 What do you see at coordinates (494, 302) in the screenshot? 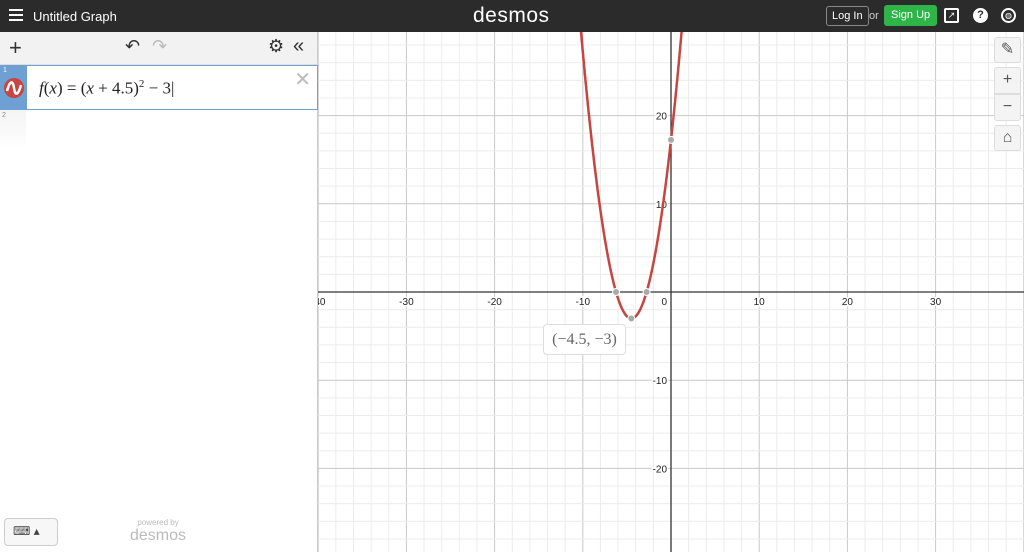
I see `x-tick-label: -20` at bounding box center [494, 302].